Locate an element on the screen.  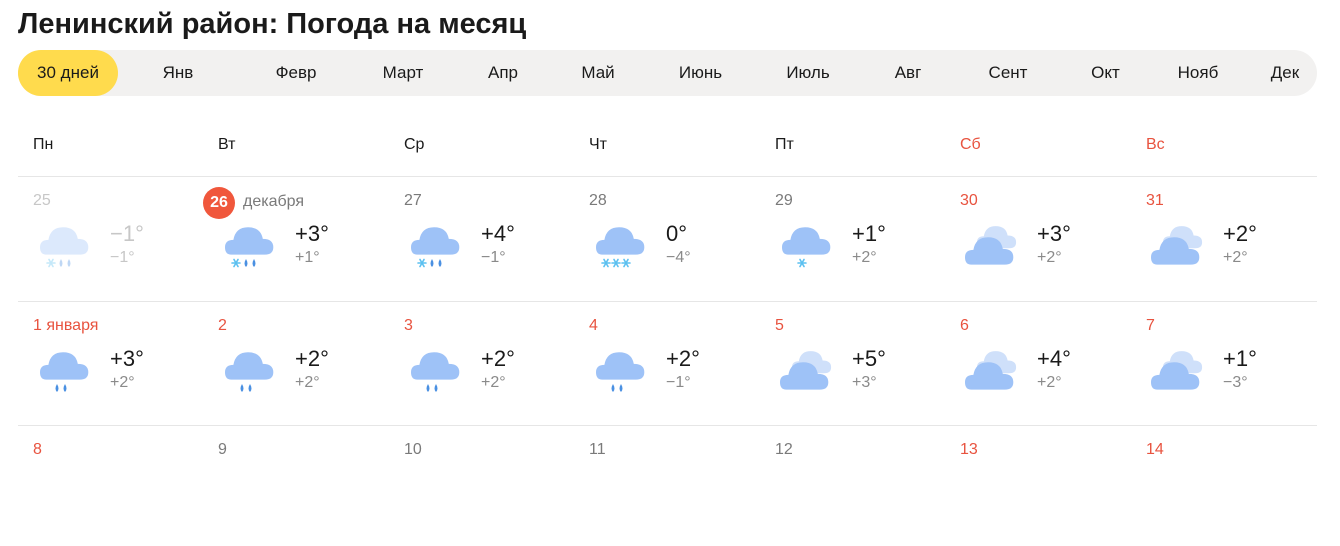
day-number: 6 is located at coordinates (964, 325).